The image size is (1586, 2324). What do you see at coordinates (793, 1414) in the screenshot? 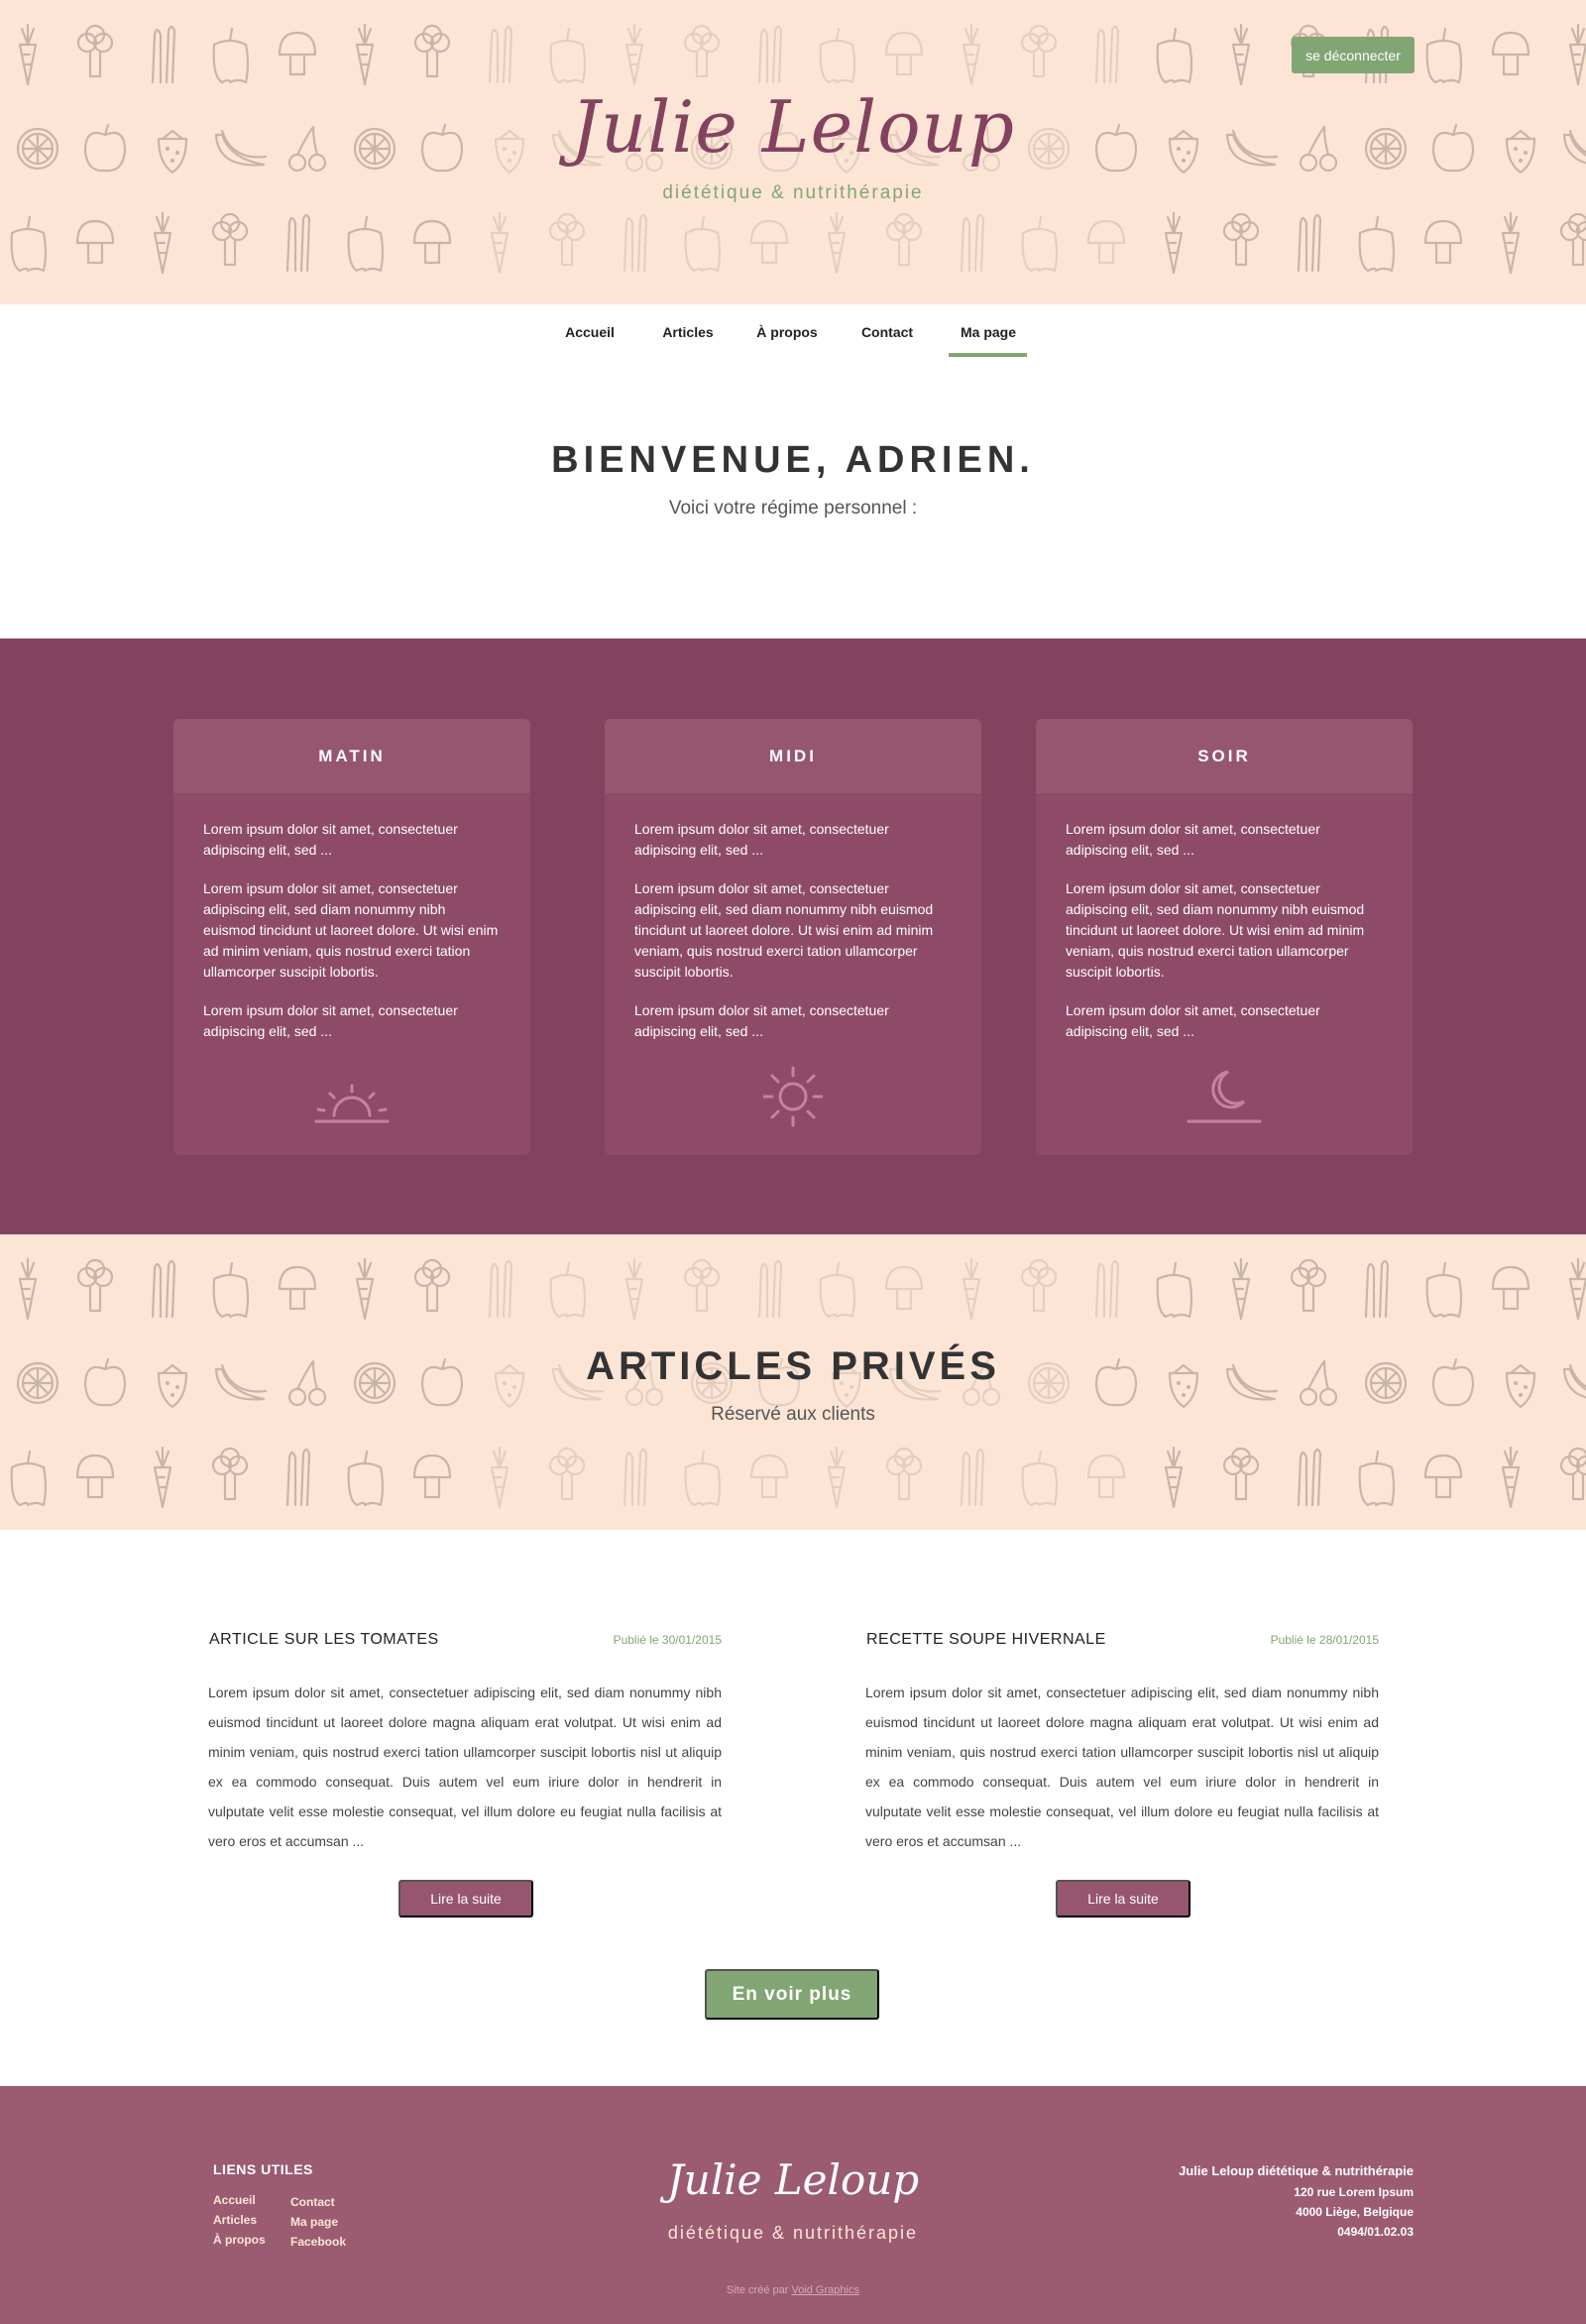
I see `articles-section-subtitle: Réservé aux clients` at bounding box center [793, 1414].